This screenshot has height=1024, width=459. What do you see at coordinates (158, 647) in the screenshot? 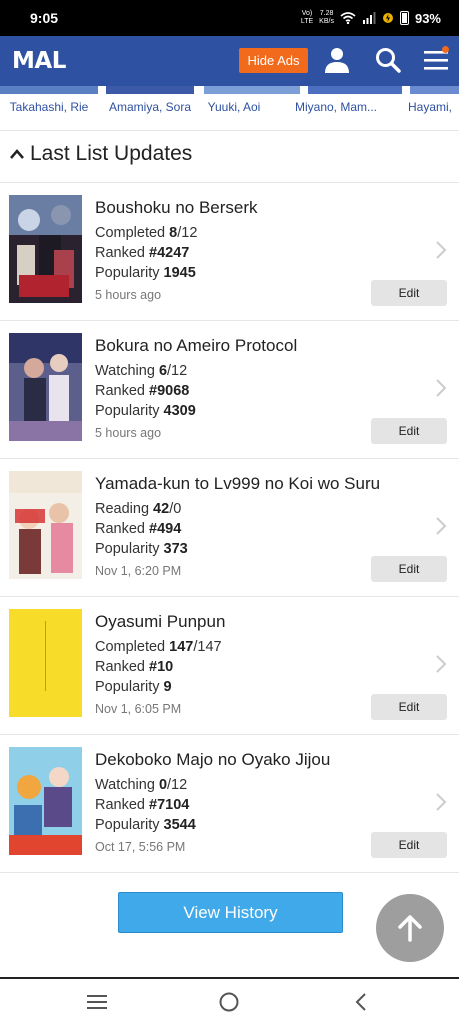
I see `item-status: Completed 147/147` at bounding box center [158, 647].